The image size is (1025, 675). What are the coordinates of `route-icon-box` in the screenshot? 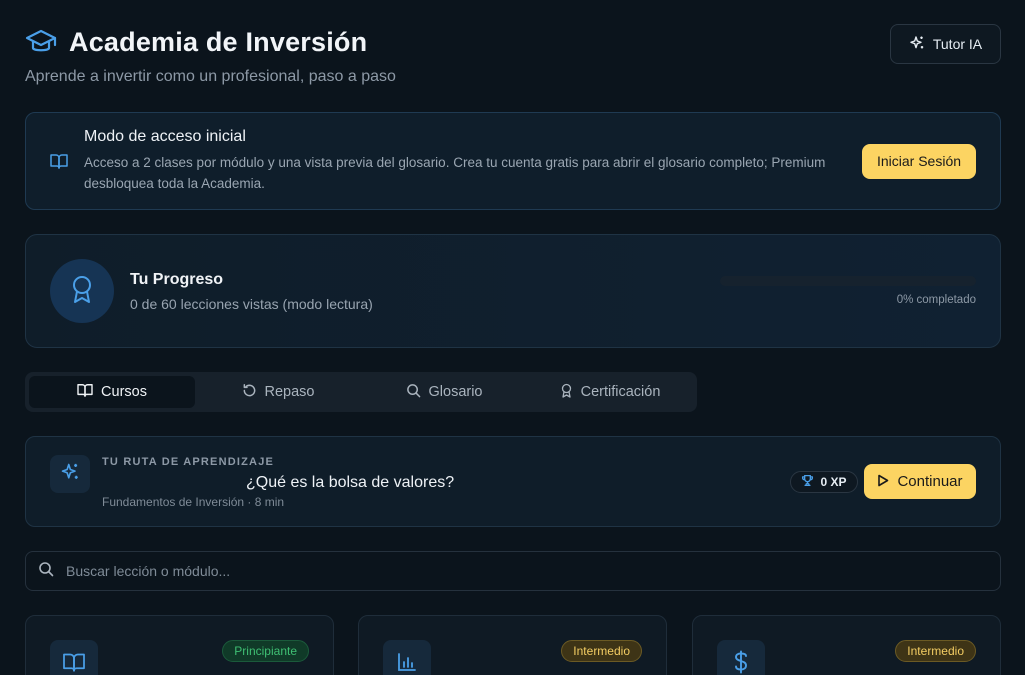 It's located at (70, 474).